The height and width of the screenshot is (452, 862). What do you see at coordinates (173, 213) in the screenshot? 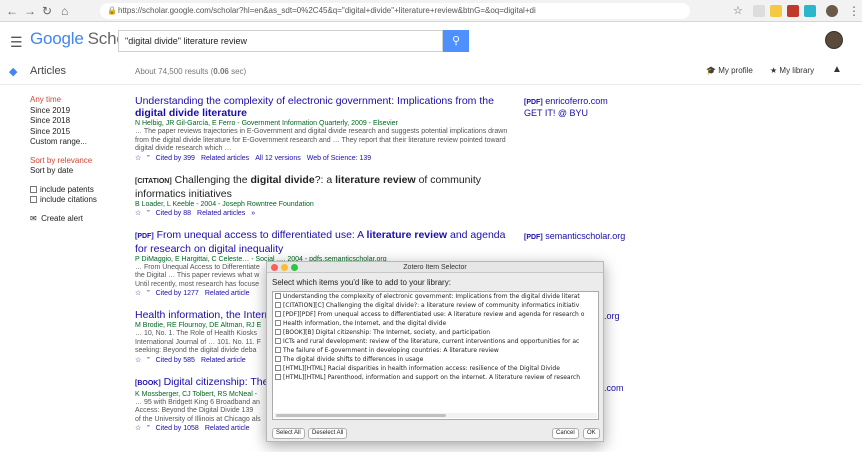
I see `cited-by-link: Cited by 88` at bounding box center [173, 213].